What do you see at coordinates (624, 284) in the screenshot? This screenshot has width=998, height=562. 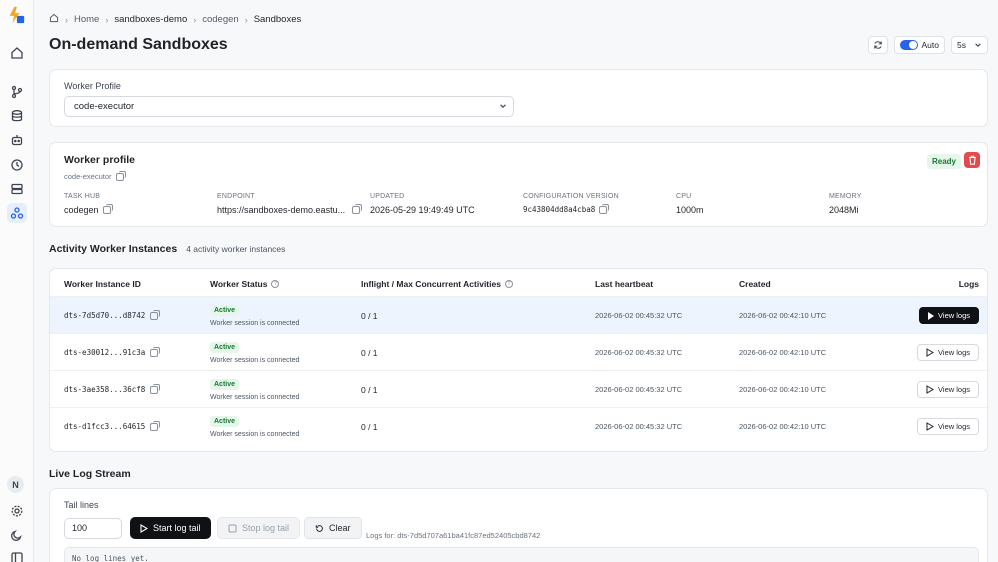 I see `col-header: Last heartbeat` at bounding box center [624, 284].